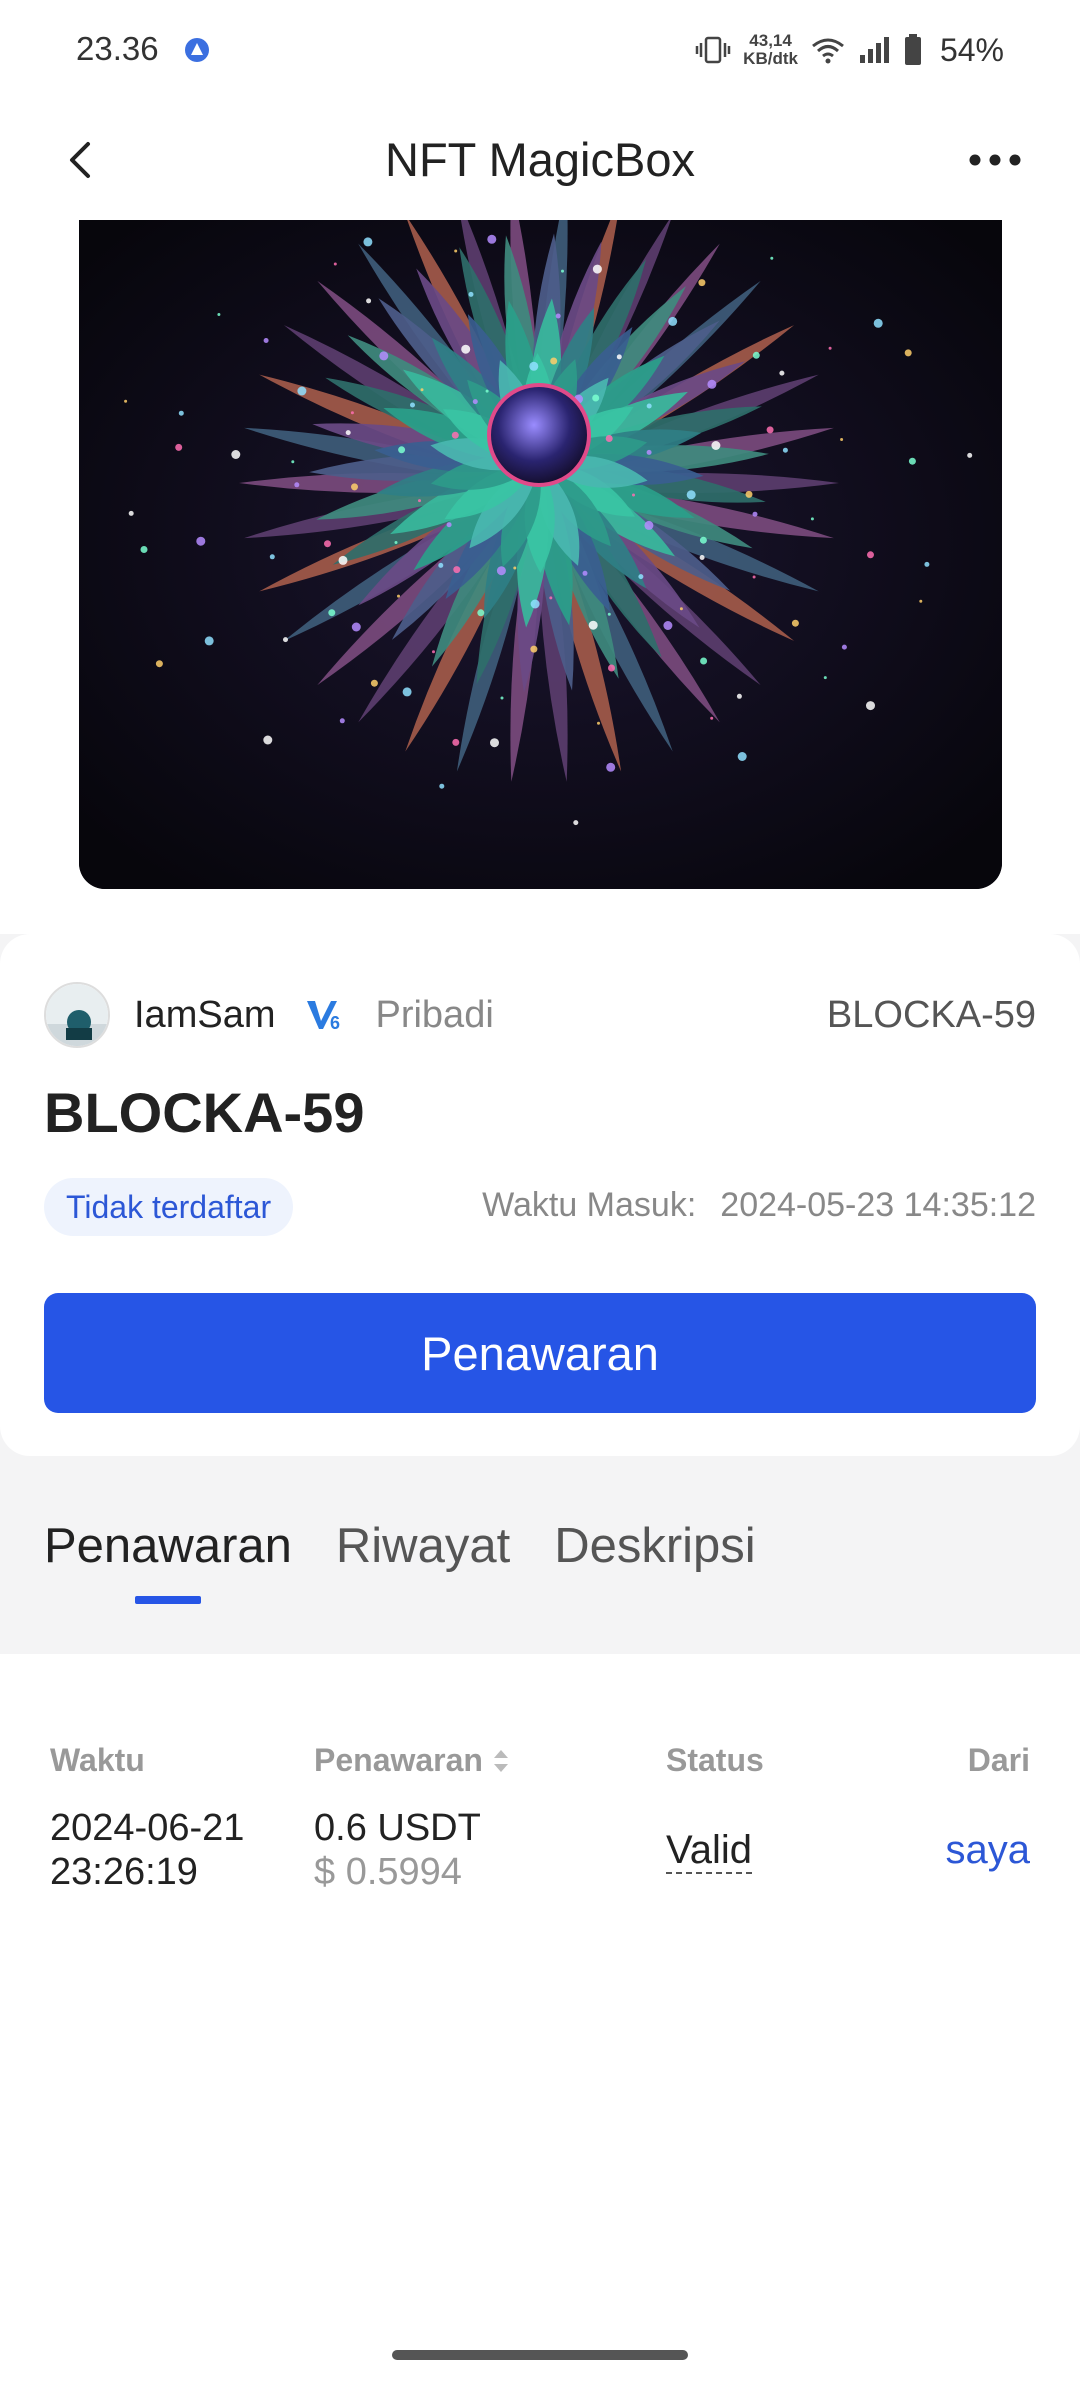 The width and height of the screenshot is (1080, 2388). What do you see at coordinates (147, 1828) in the screenshot?
I see `row-date: 2024-06-21` at bounding box center [147, 1828].